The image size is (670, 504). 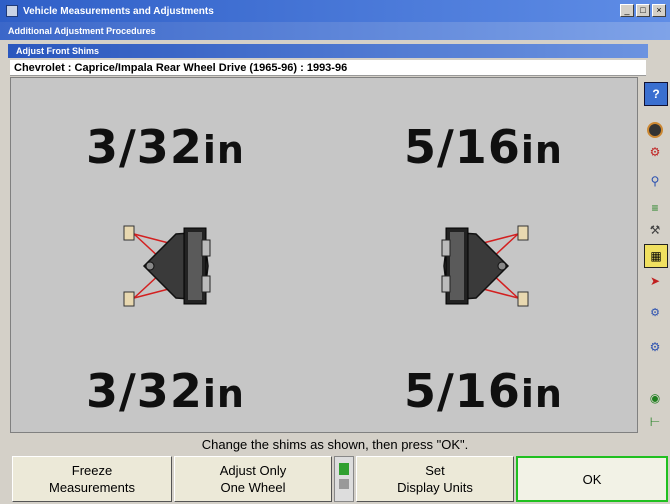 I want to click on wheel-icon: ◉, so click(x=655, y=398).